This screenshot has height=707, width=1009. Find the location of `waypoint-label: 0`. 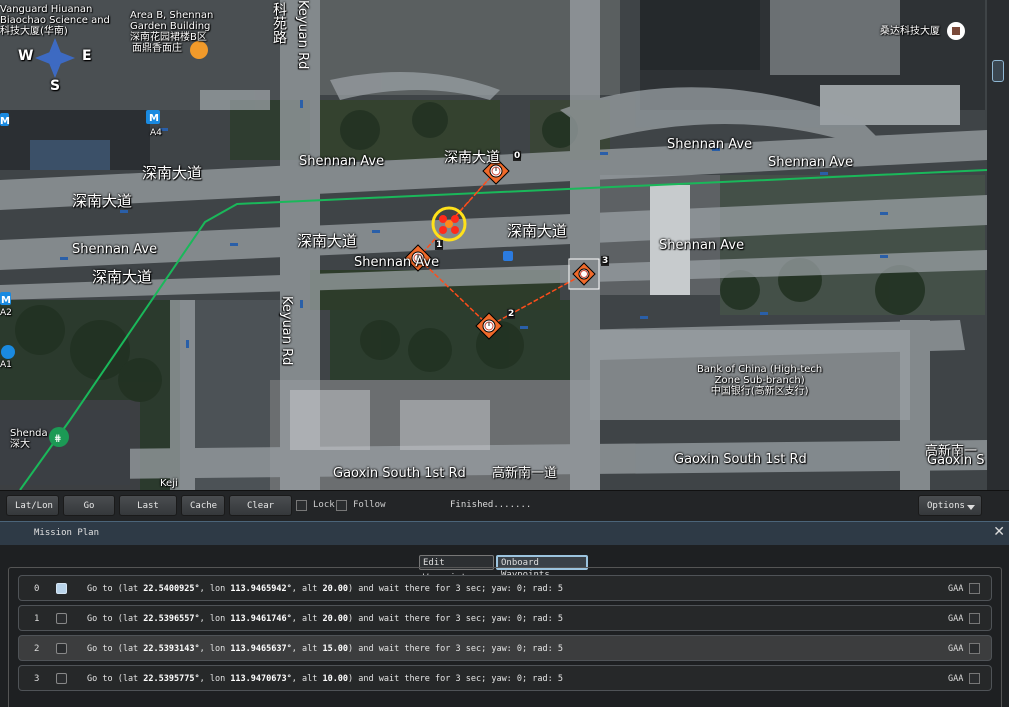

waypoint-label: 0 is located at coordinates (517, 156).